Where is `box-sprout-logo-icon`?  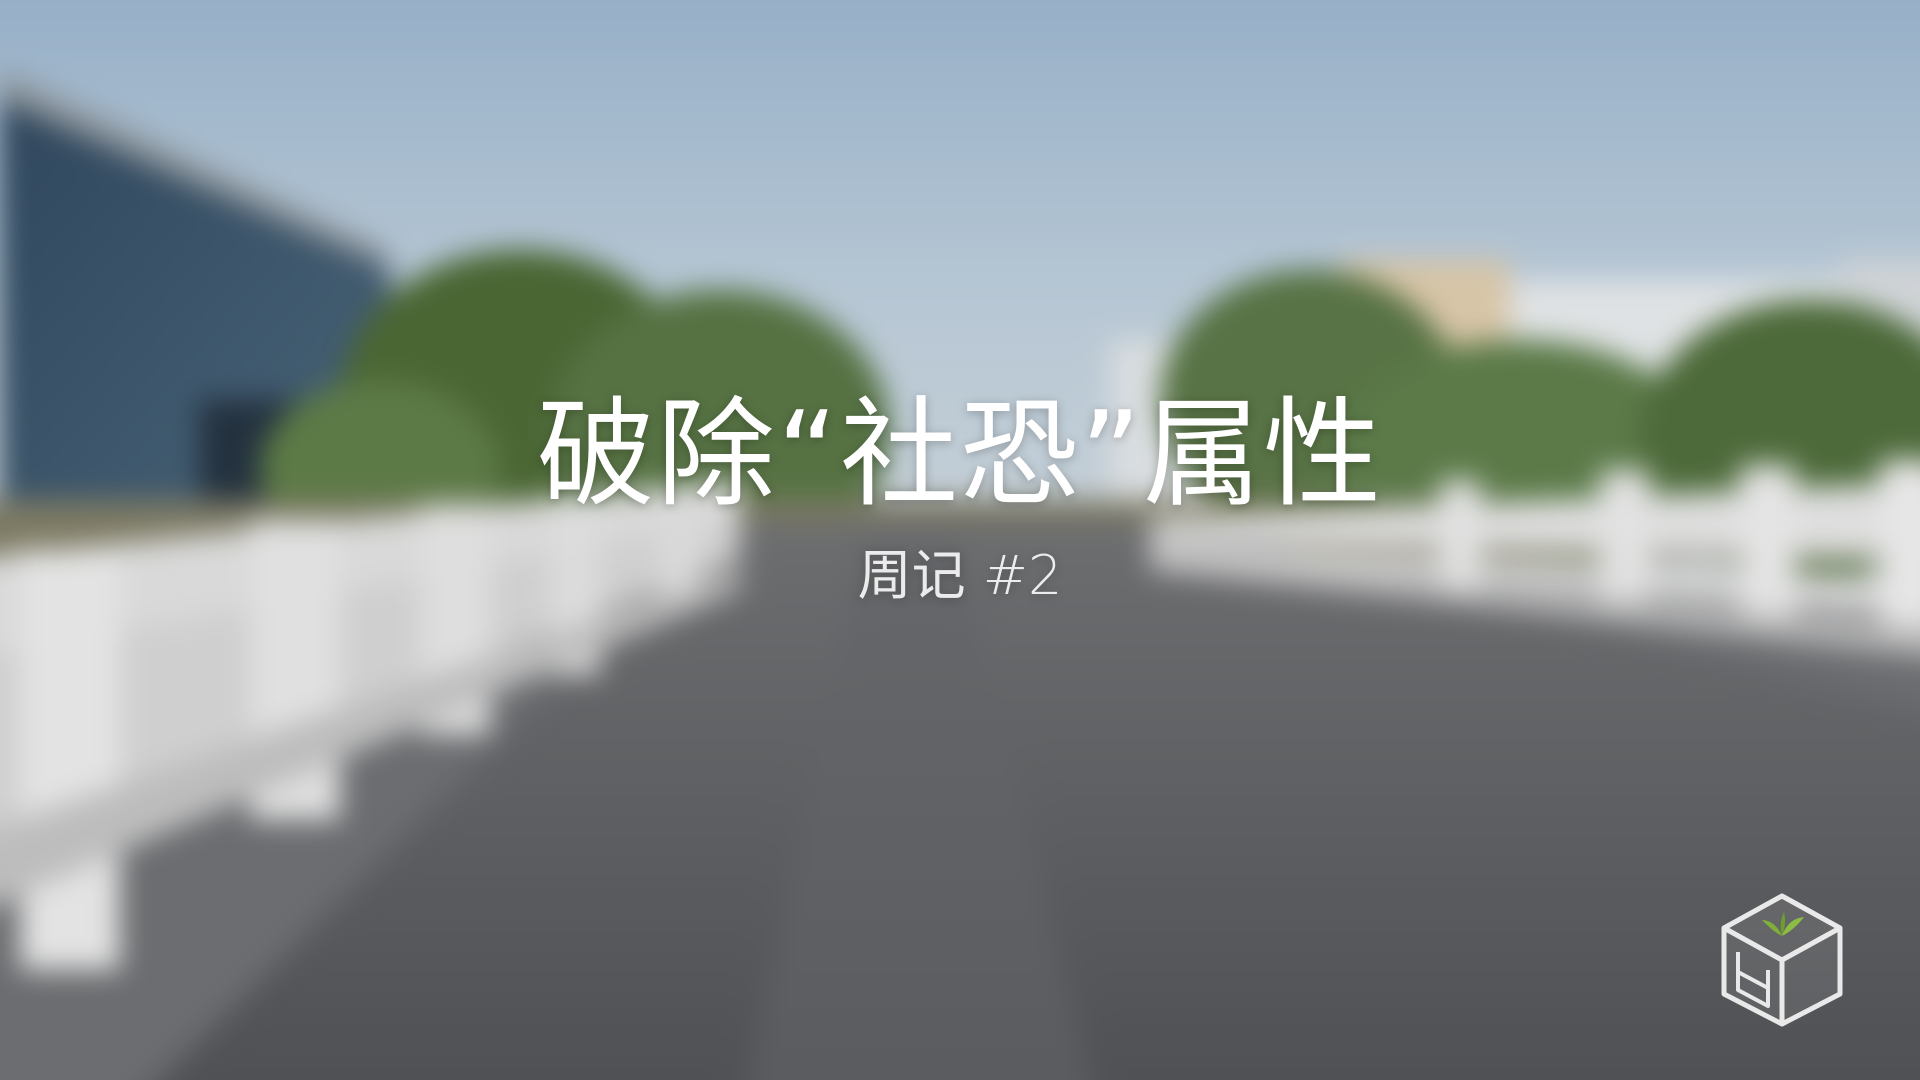
box-sprout-logo-icon is located at coordinates (1782, 960).